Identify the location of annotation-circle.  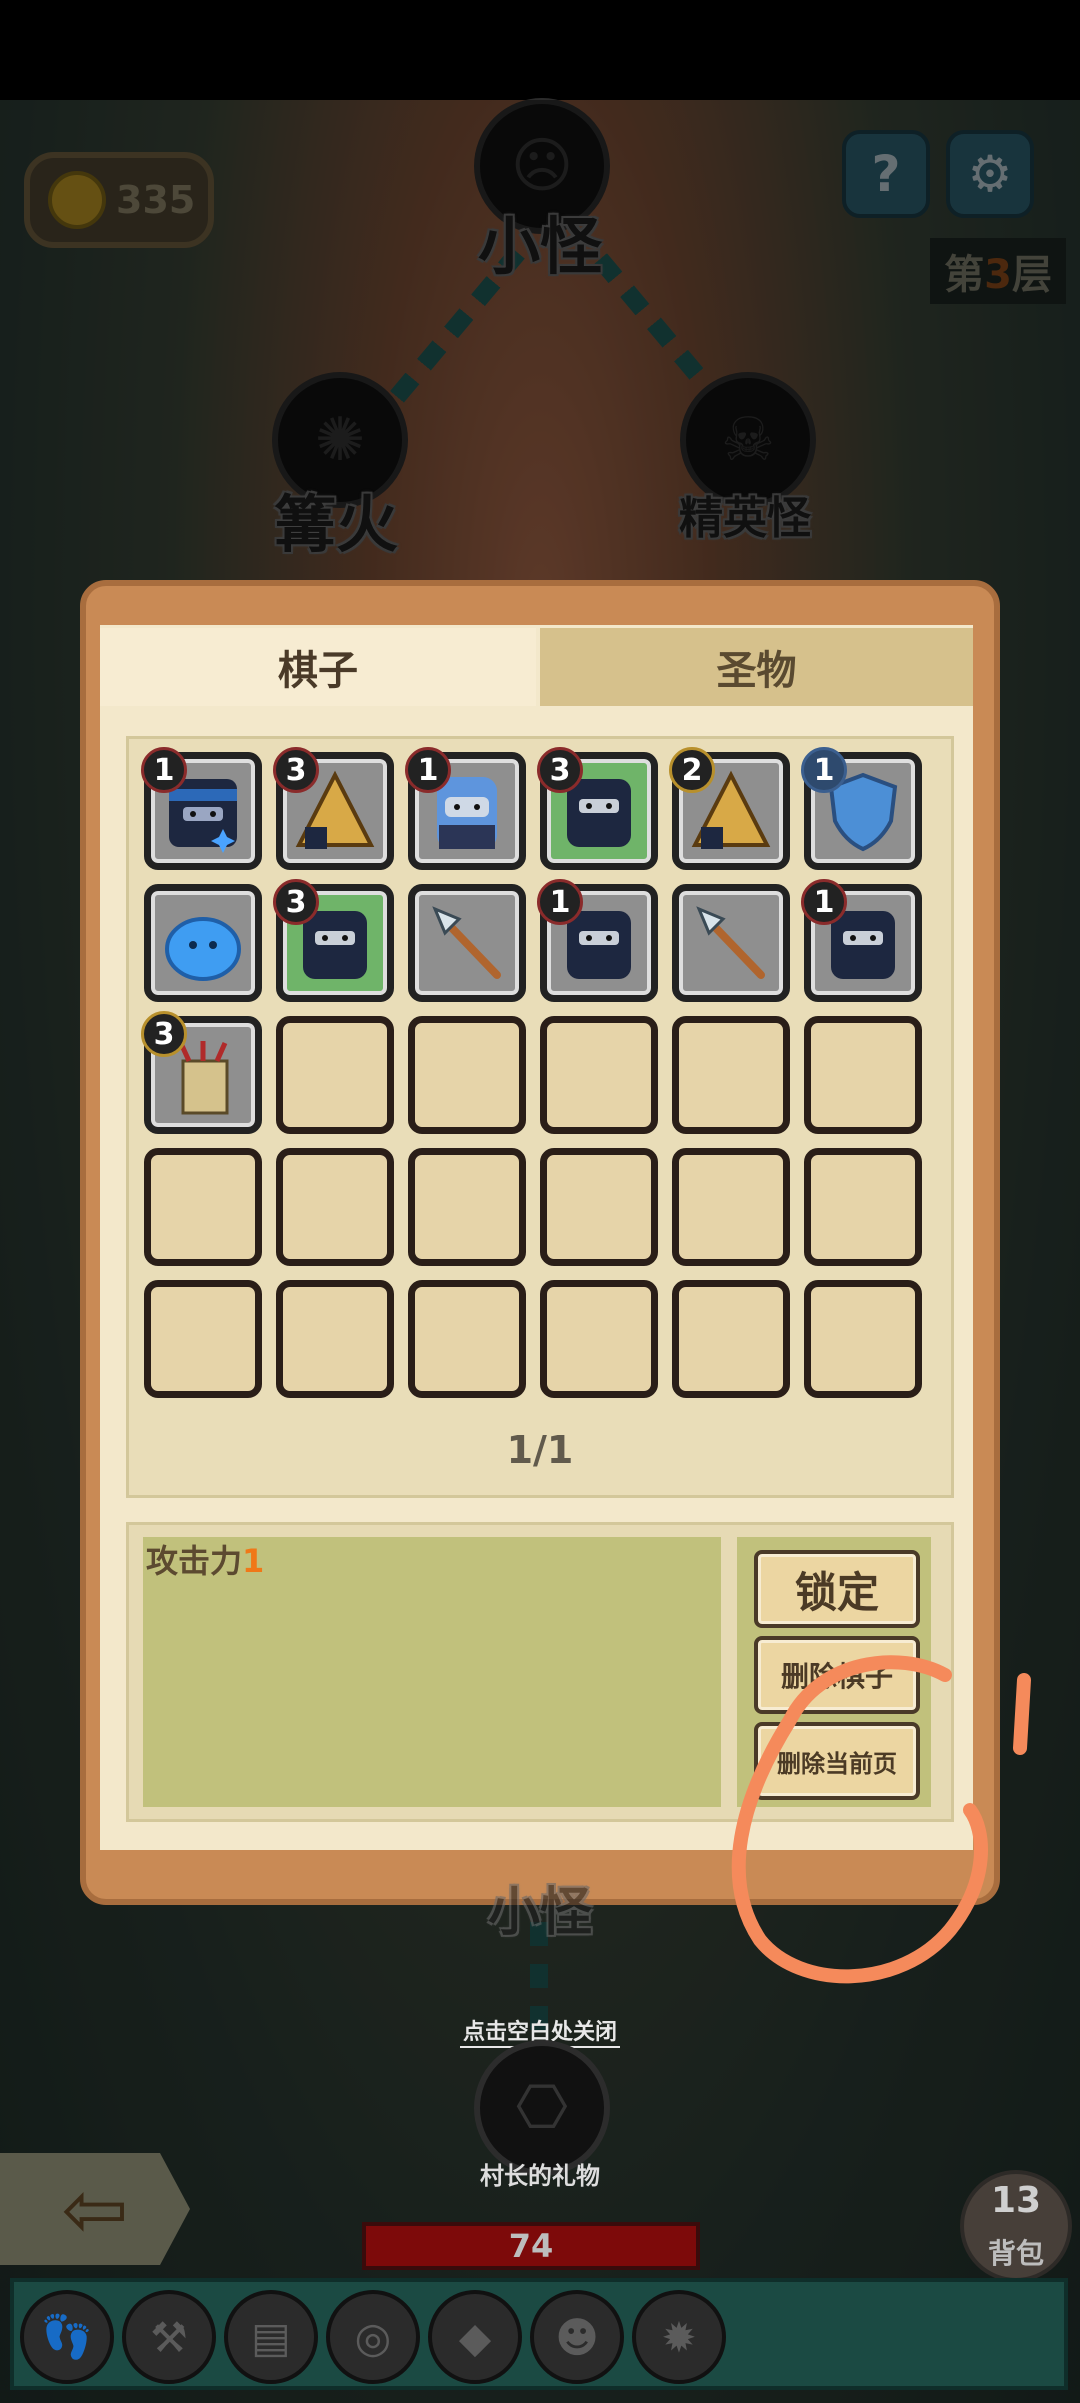
(881, 1819).